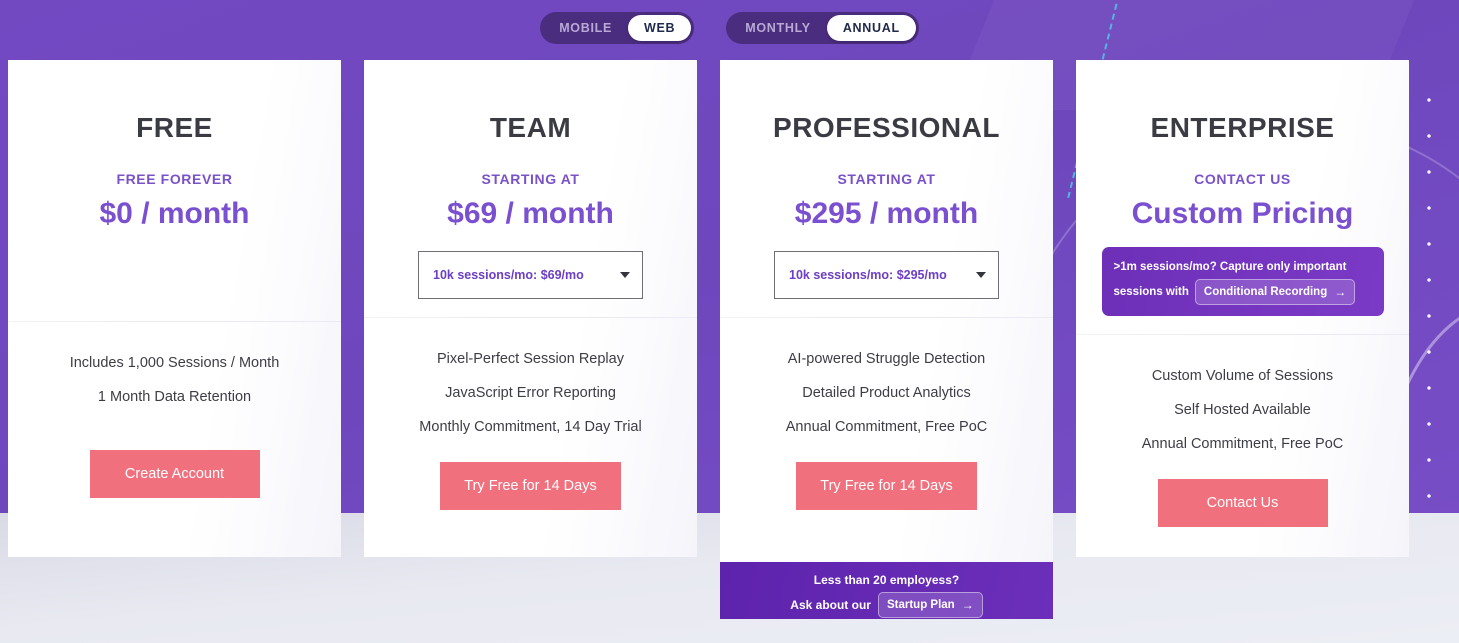  I want to click on plan-price: $0 / month, so click(174, 213).